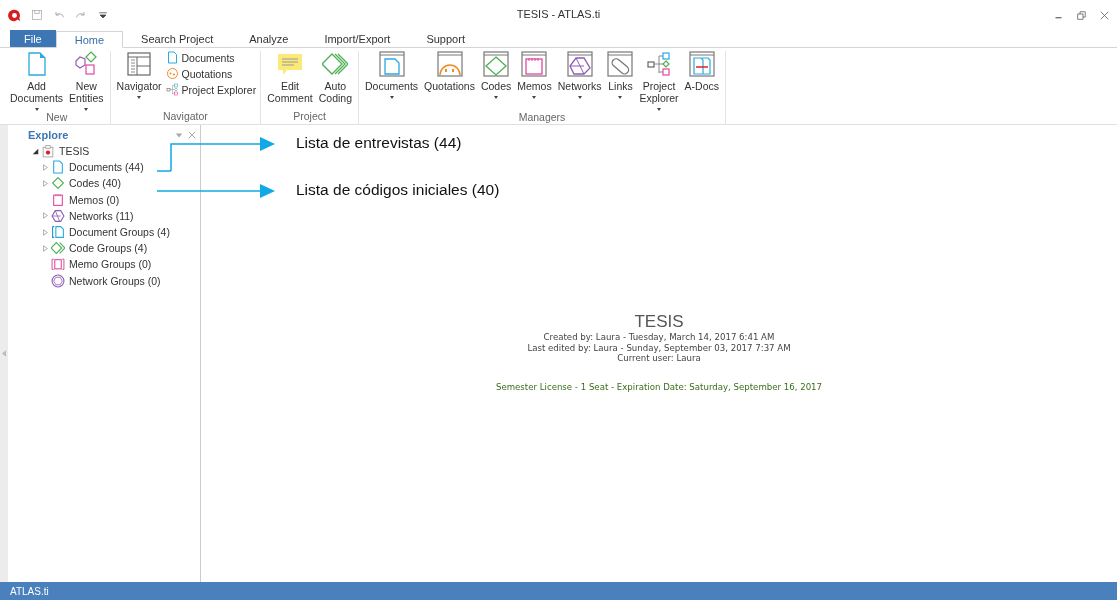 The width and height of the screenshot is (1117, 600). Describe the element at coordinates (659, 322) in the screenshot. I see `project-title: TESIS` at that location.